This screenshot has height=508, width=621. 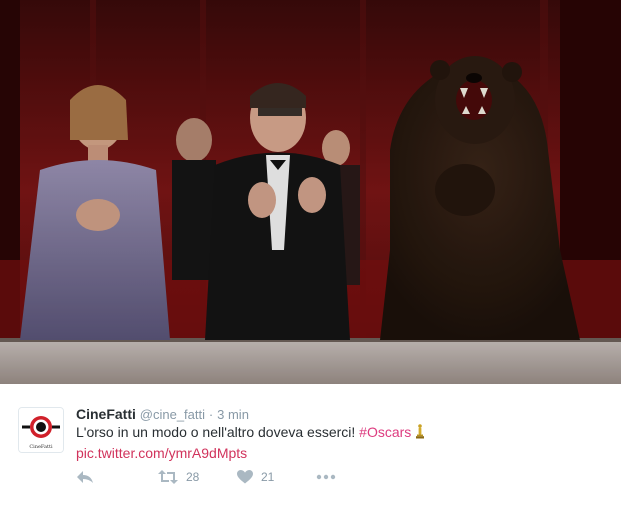 I want to click on heart-icon, so click(x=245, y=477).